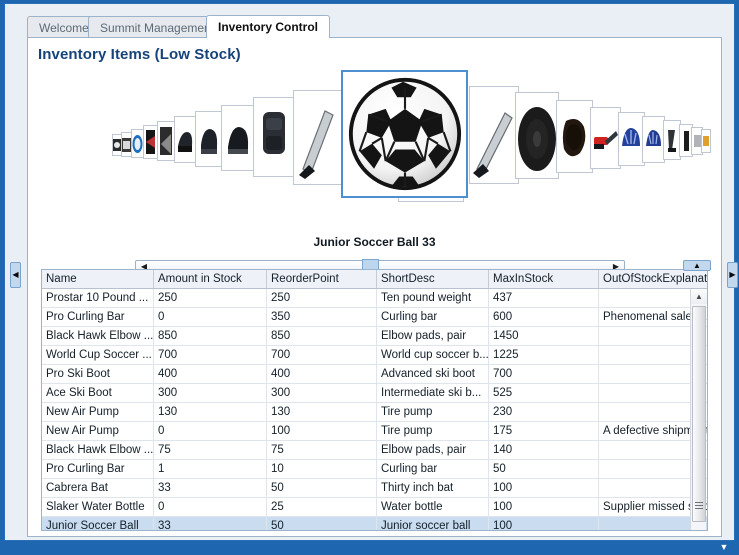  I want to click on table-cell: 25, so click(321, 507).